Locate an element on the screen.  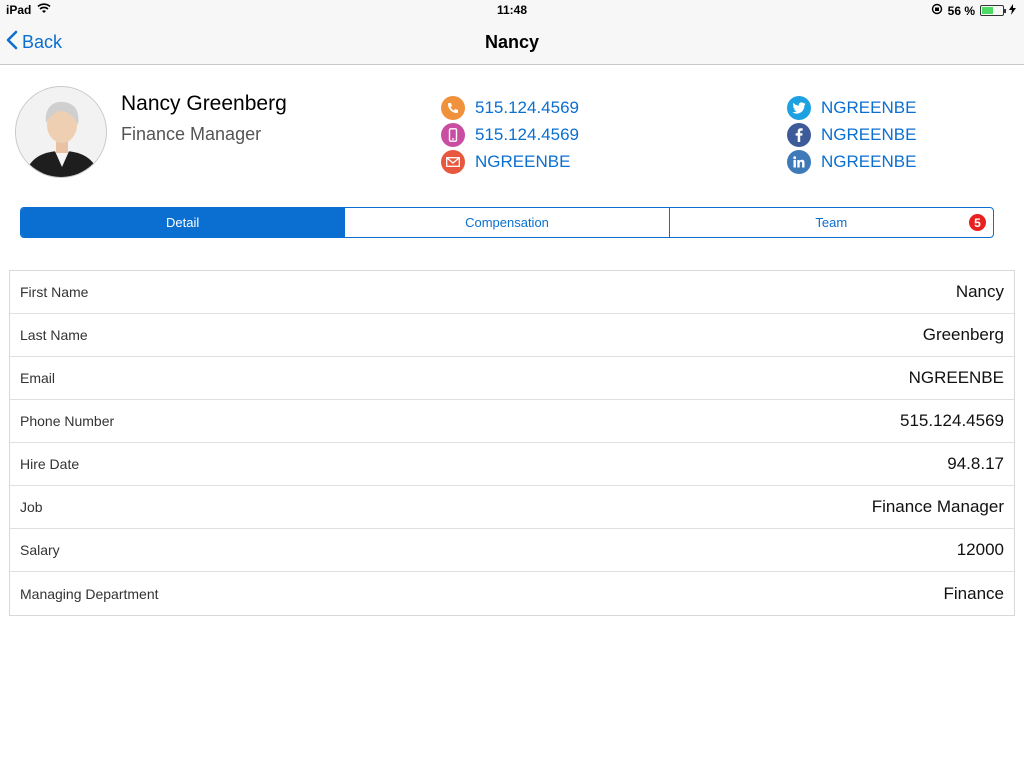
segmented-control: Detail Compensation Team 5 is located at coordinates (507, 222).